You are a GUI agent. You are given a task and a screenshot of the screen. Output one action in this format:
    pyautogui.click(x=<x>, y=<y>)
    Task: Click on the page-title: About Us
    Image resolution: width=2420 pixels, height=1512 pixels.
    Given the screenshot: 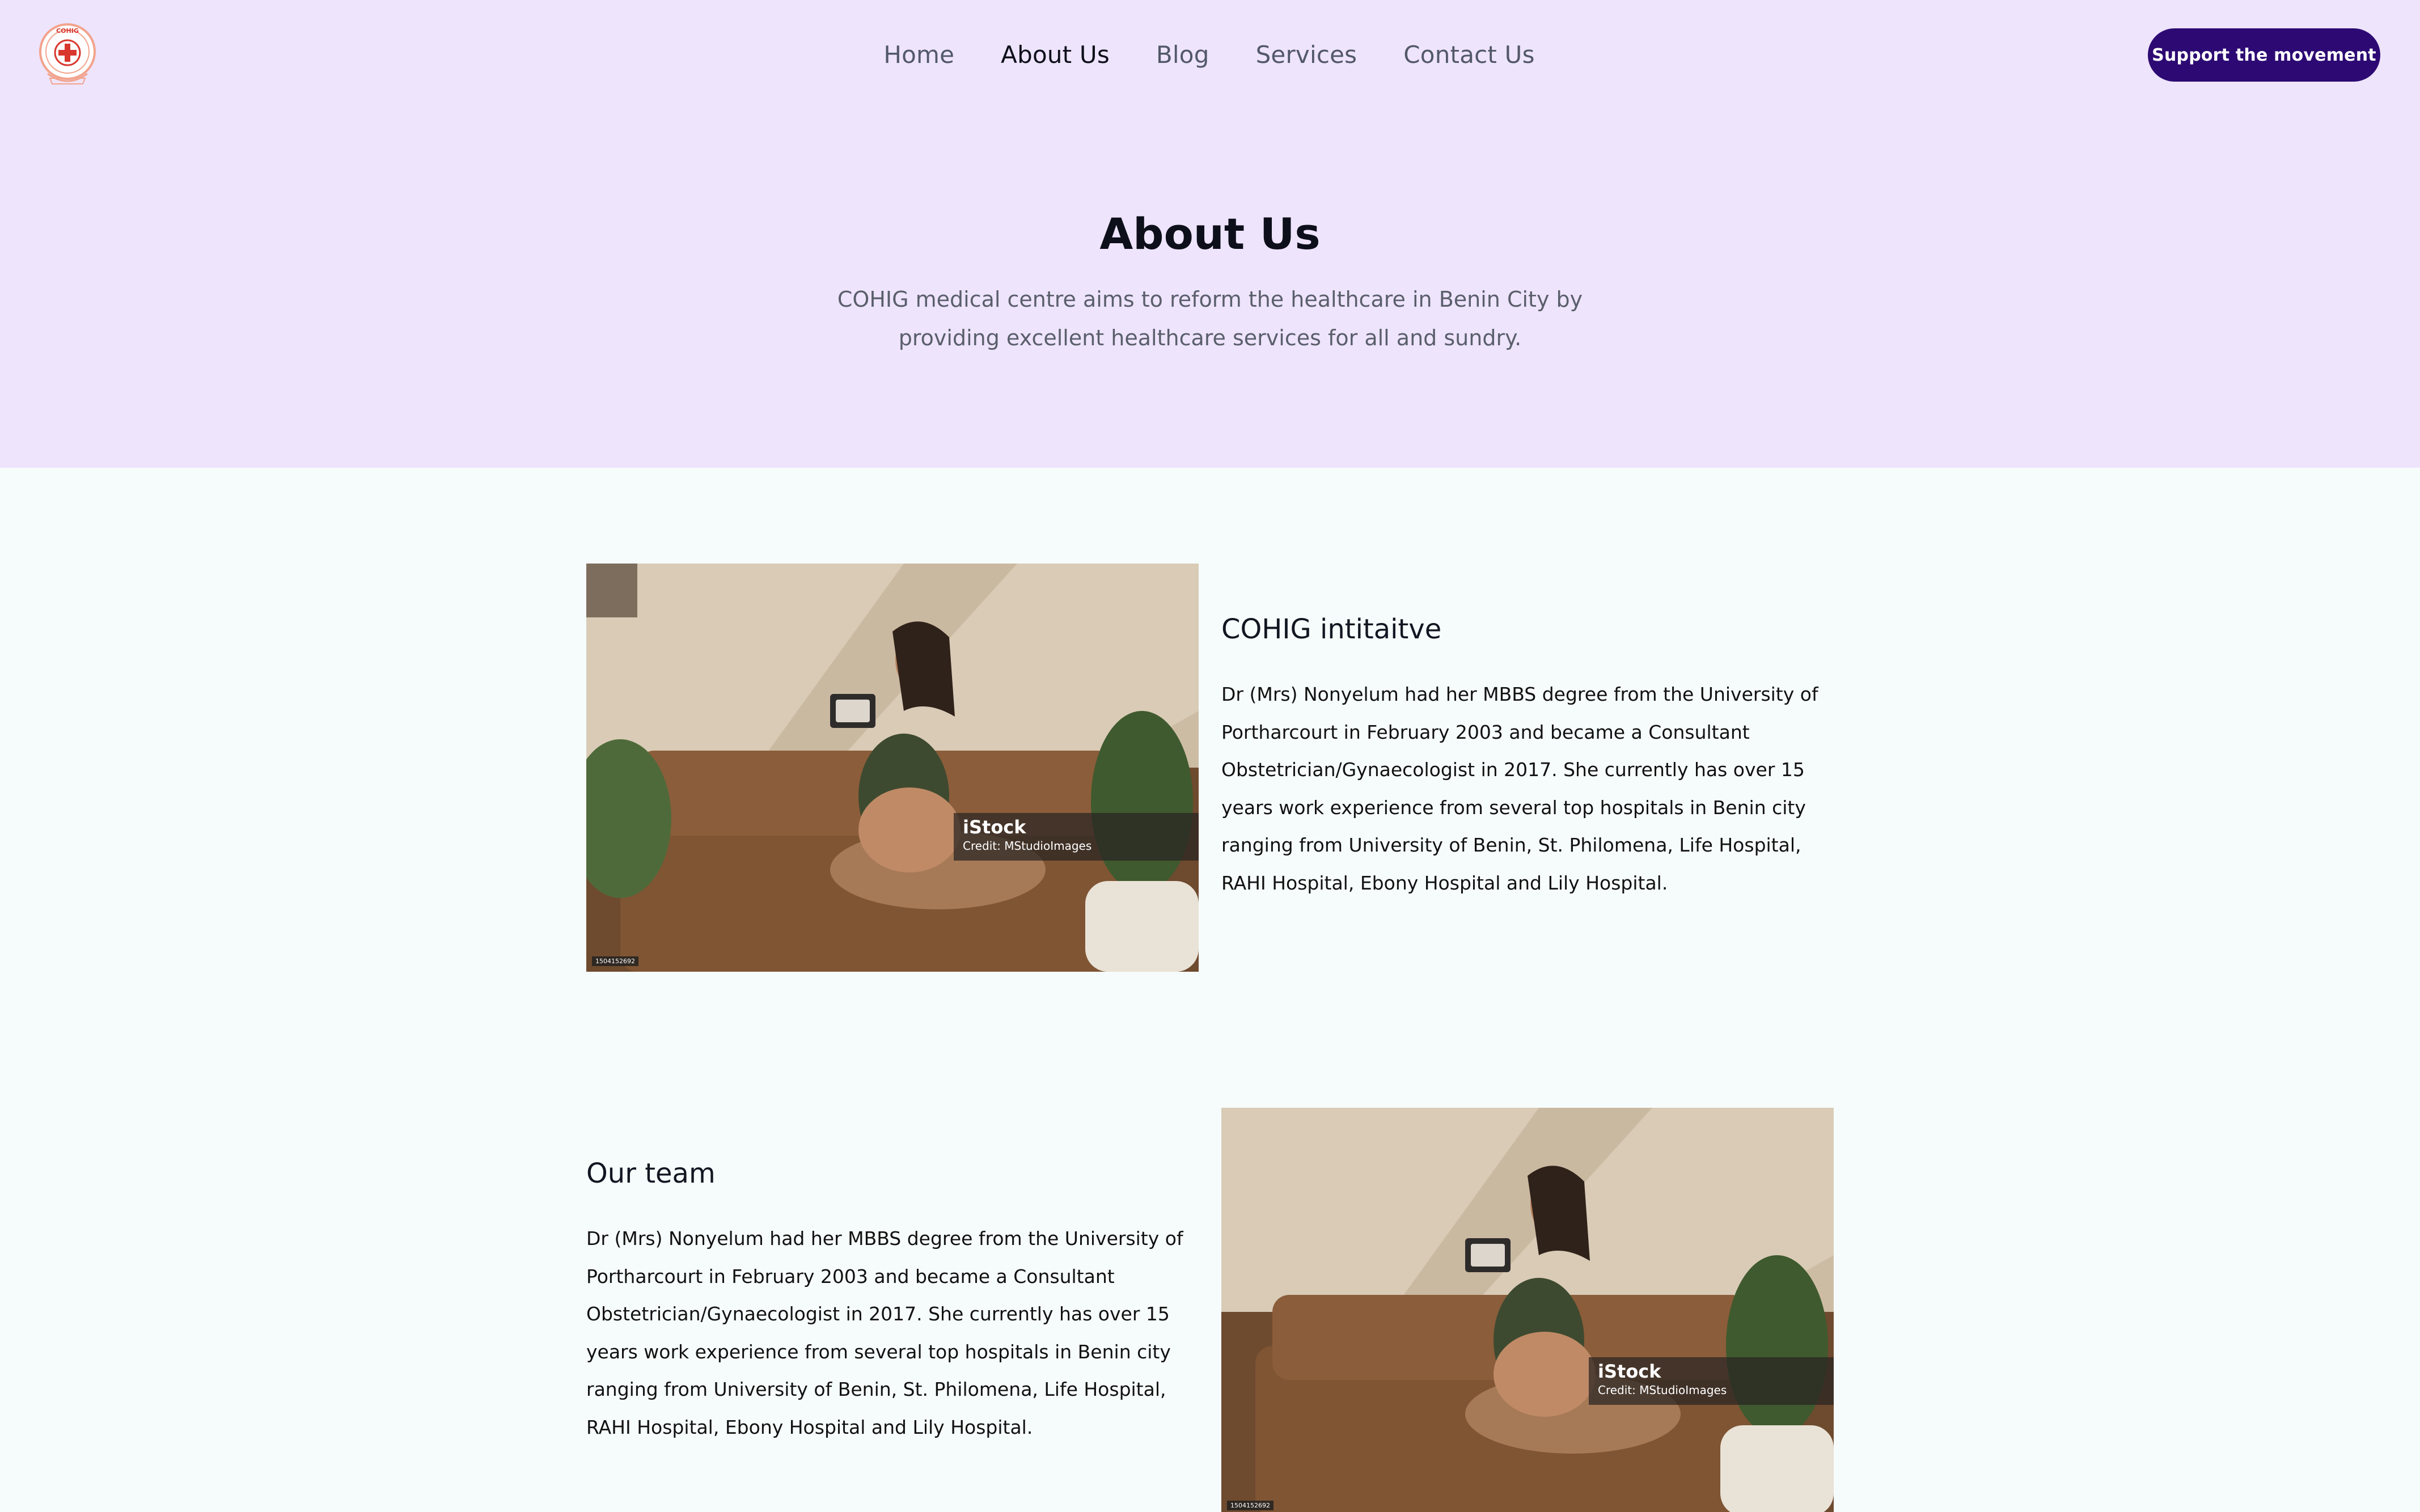 What is the action you would take?
    pyautogui.click(x=1210, y=234)
    